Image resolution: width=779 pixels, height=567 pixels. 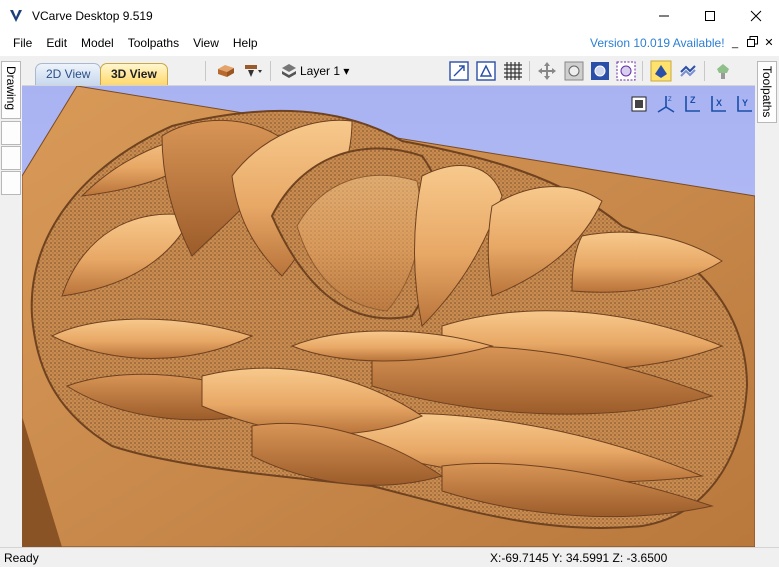 What do you see at coordinates (21, 558) in the screenshot?
I see `status-text: Ready` at bounding box center [21, 558].